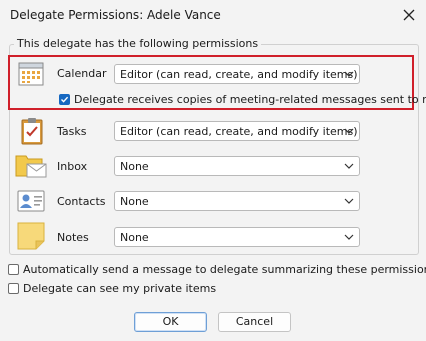 This screenshot has height=341, width=426. I want to click on meeting-copies-checkbox, so click(64, 99).